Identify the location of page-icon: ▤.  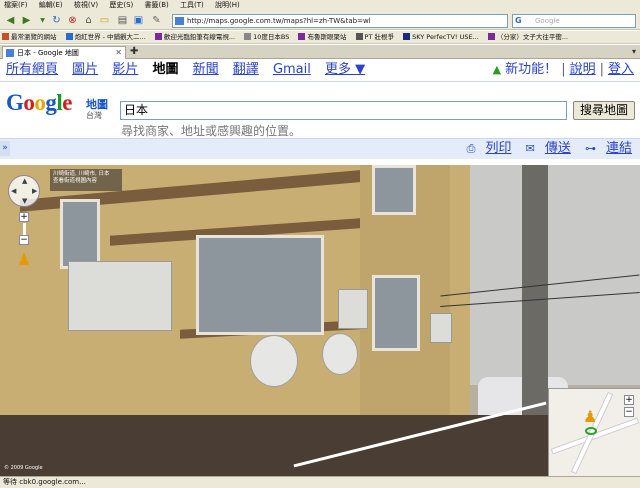
(122, 20).